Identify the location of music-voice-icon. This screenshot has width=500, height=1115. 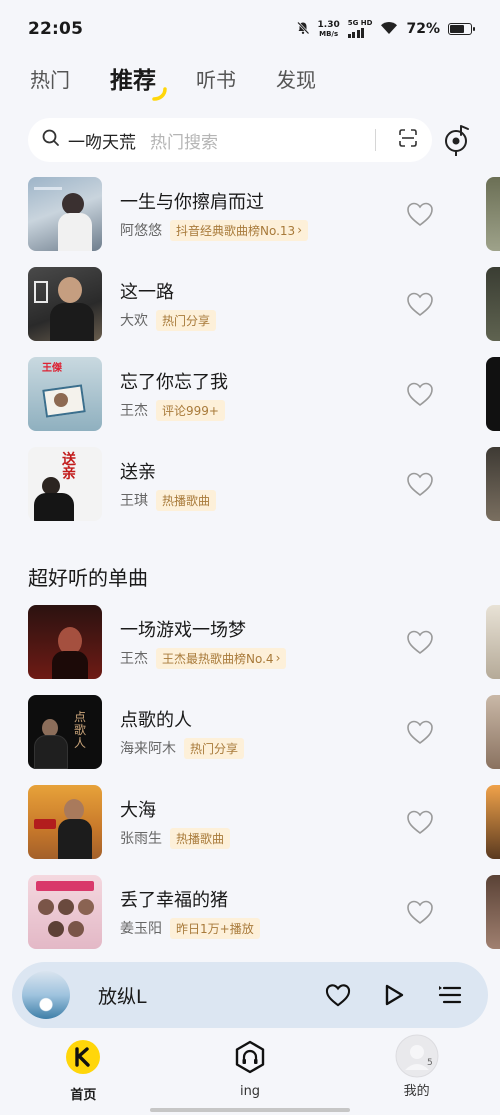
(458, 140).